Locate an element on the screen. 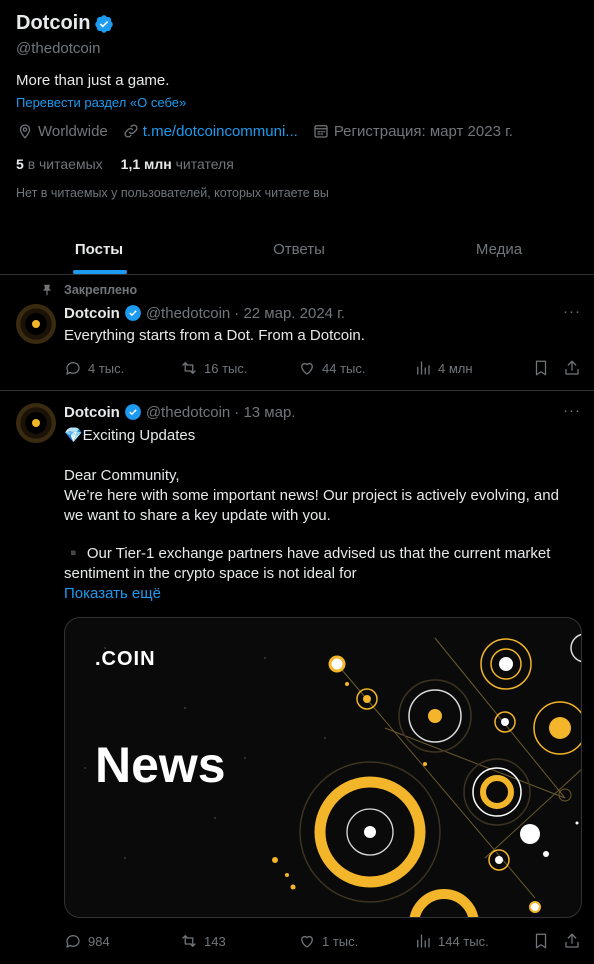 This screenshot has width=594, height=964. followers-link: 1,1 млн читателя is located at coordinates (177, 164).